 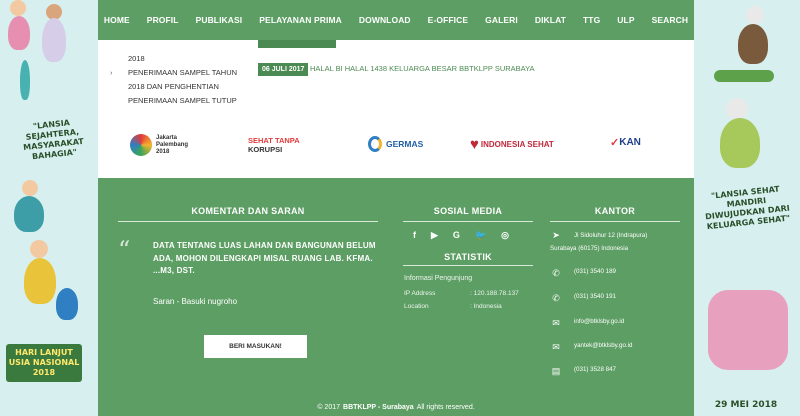 What do you see at coordinates (265, 149) in the screenshot?
I see `korupsi-text: KORUPSI` at bounding box center [265, 149].